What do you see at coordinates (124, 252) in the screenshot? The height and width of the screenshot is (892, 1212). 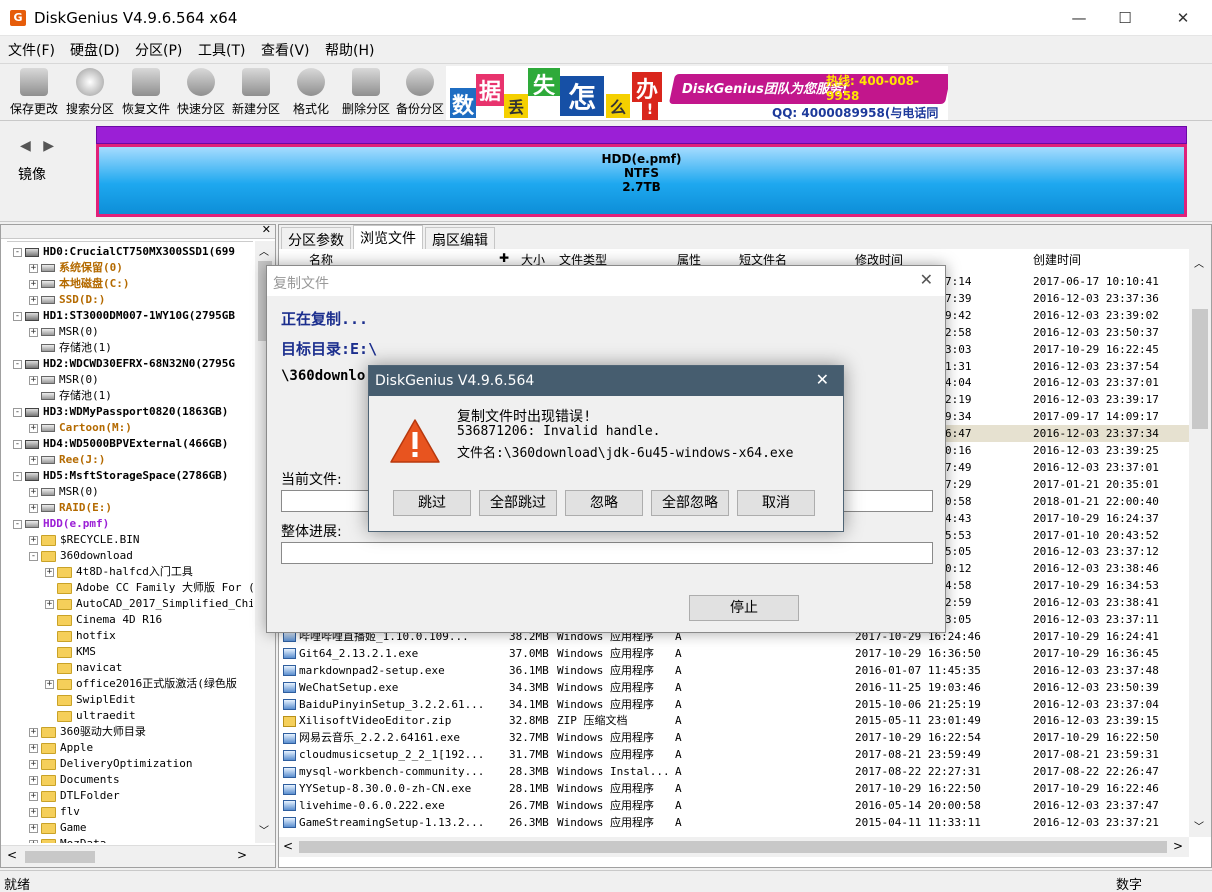 I see `tree-item: - HD0:CrucialCT750MX300SSD1(699` at bounding box center [124, 252].